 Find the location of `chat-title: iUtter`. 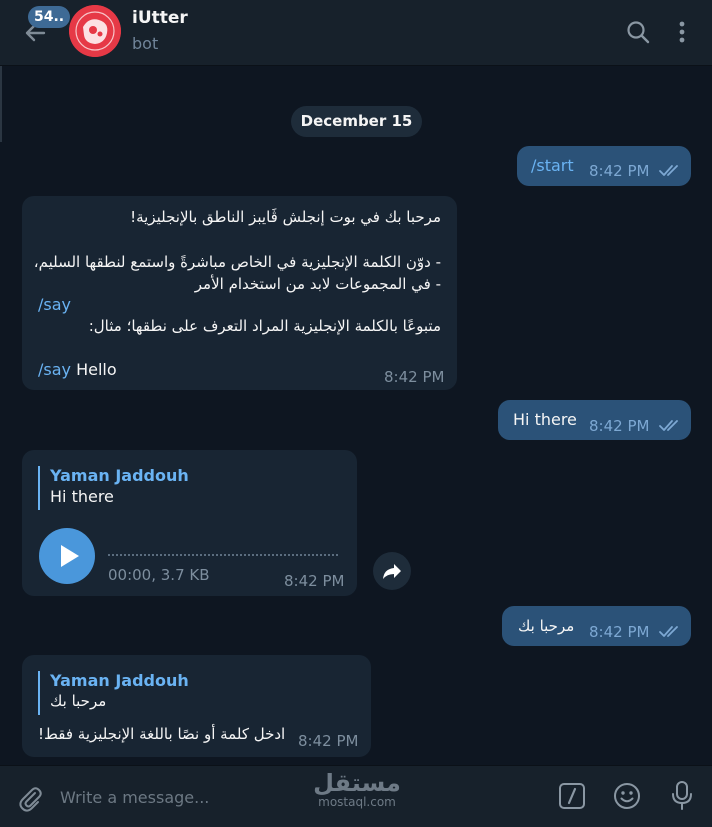

chat-title: iUtter is located at coordinates (160, 18).